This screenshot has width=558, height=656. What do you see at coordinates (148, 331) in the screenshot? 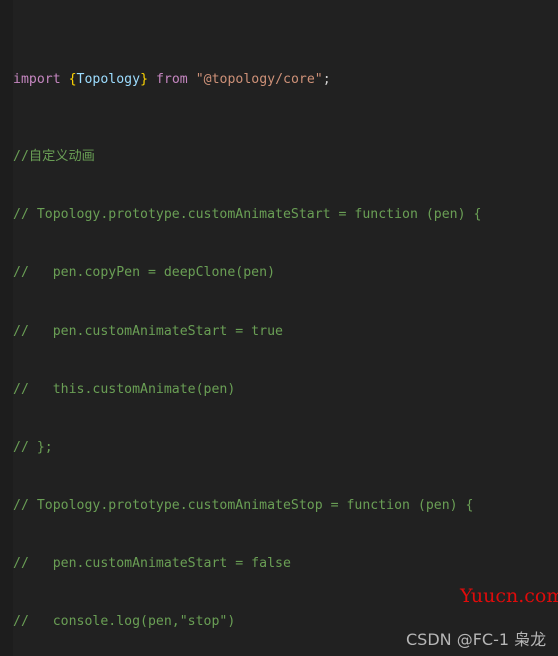
I see `code-line-comment: // pen.customAnimateStart = true` at bounding box center [148, 331].